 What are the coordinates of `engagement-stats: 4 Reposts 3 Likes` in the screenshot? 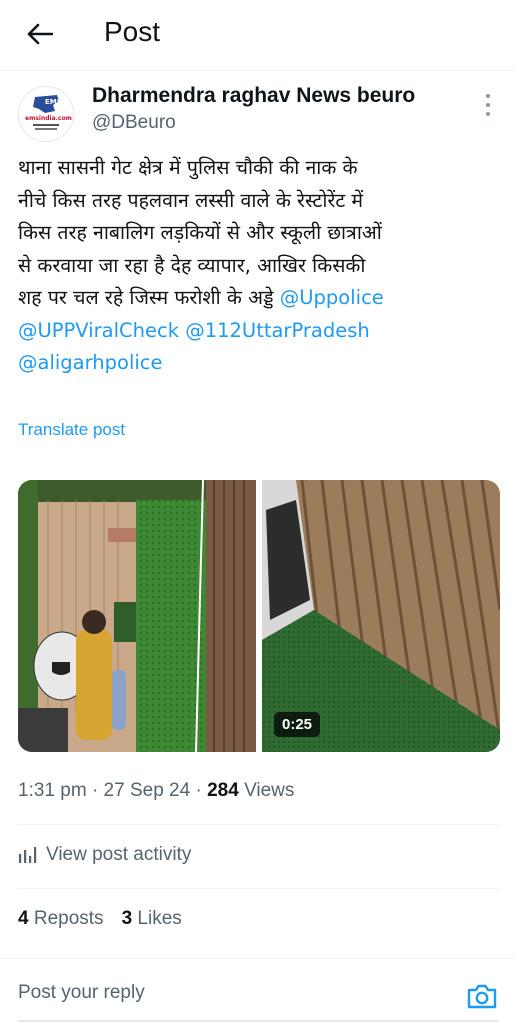 It's located at (100, 919).